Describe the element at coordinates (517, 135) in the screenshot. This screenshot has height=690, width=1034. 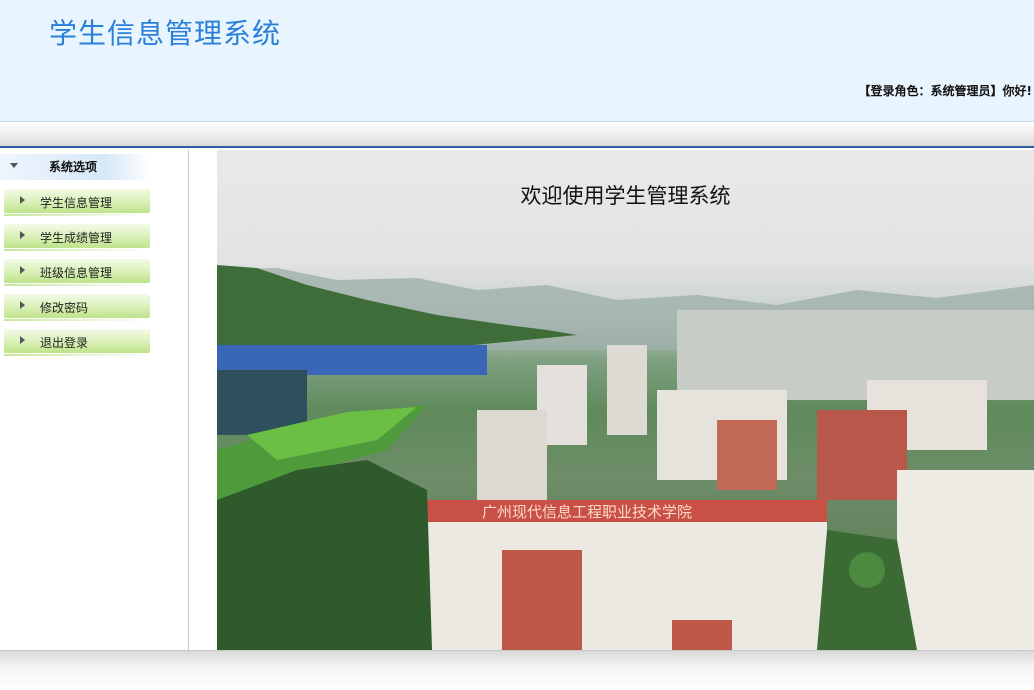
I see `top-nav-bar` at that location.